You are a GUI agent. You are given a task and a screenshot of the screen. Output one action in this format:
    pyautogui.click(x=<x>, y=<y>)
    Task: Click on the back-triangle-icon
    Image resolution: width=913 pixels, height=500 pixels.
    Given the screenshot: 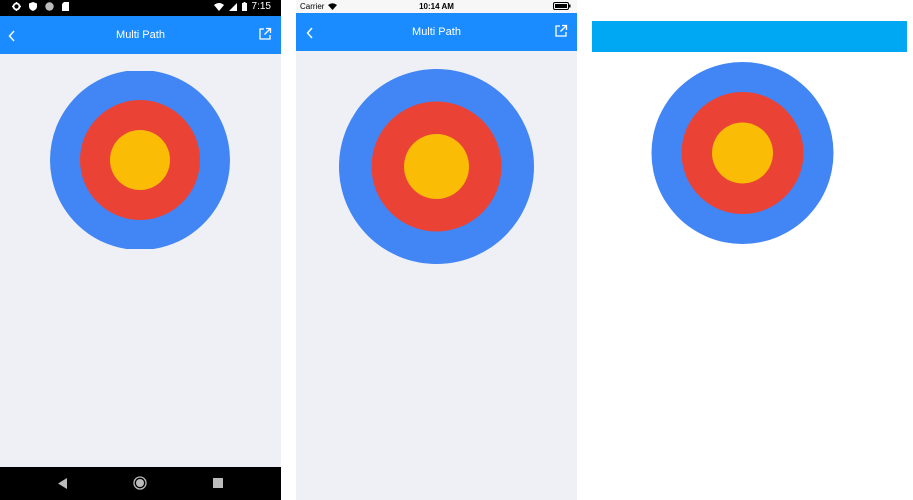 What is the action you would take?
    pyautogui.click(x=63, y=483)
    